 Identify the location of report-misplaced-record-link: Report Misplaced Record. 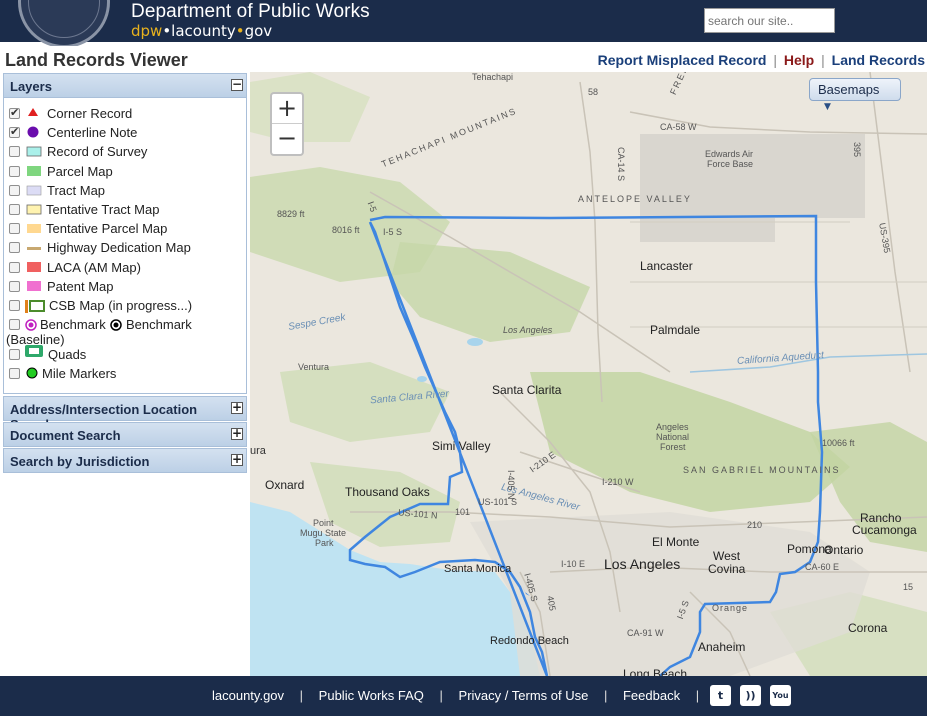
(682, 60).